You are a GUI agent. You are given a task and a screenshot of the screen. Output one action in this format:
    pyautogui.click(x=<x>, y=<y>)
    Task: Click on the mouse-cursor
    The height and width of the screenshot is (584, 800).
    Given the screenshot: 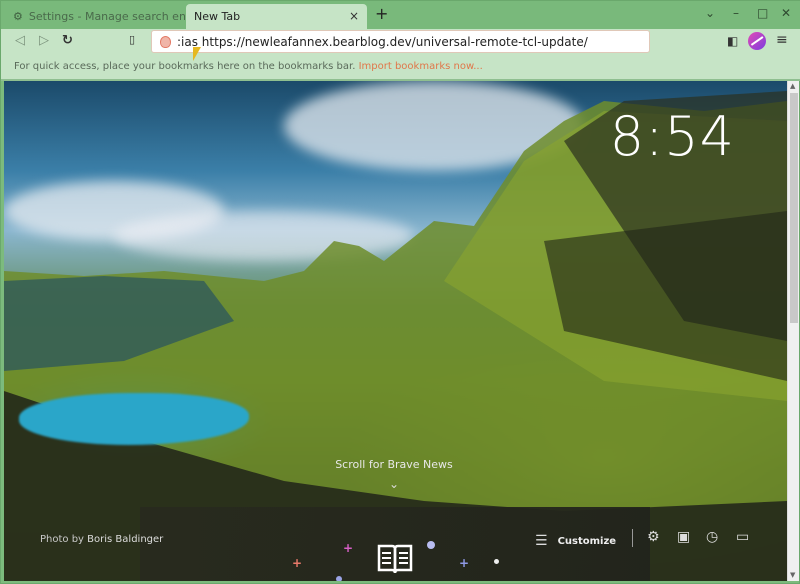 What is the action you would take?
    pyautogui.click(x=197, y=54)
    